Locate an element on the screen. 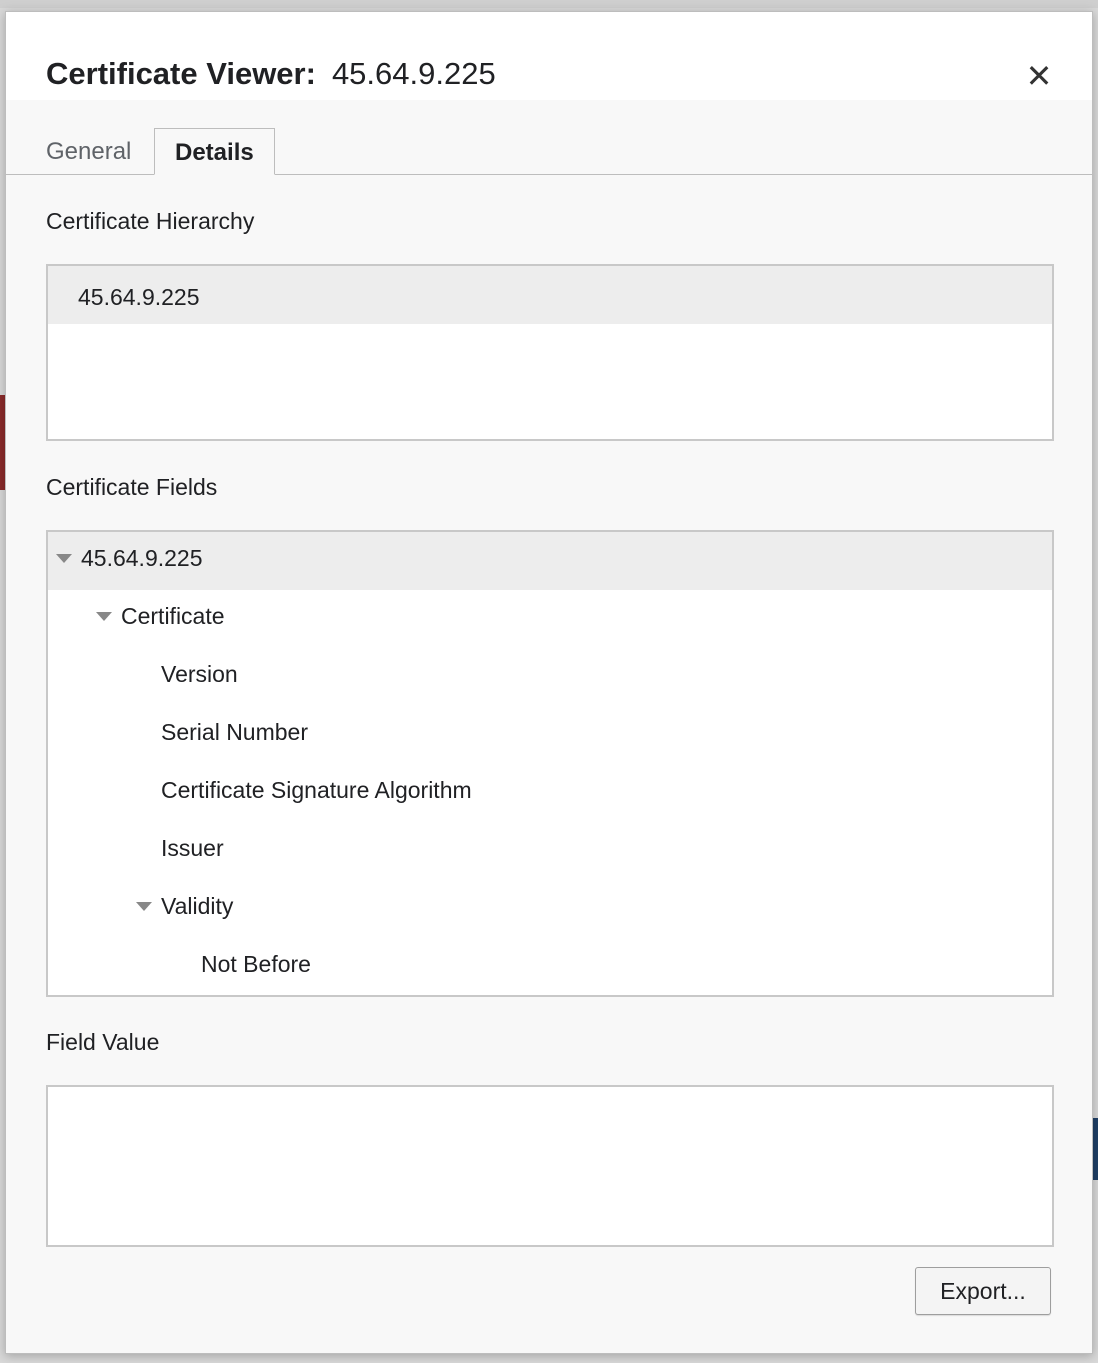 Image resolution: width=1098 pixels, height=1363 pixels. tree-item-label: Issuer is located at coordinates (192, 848).